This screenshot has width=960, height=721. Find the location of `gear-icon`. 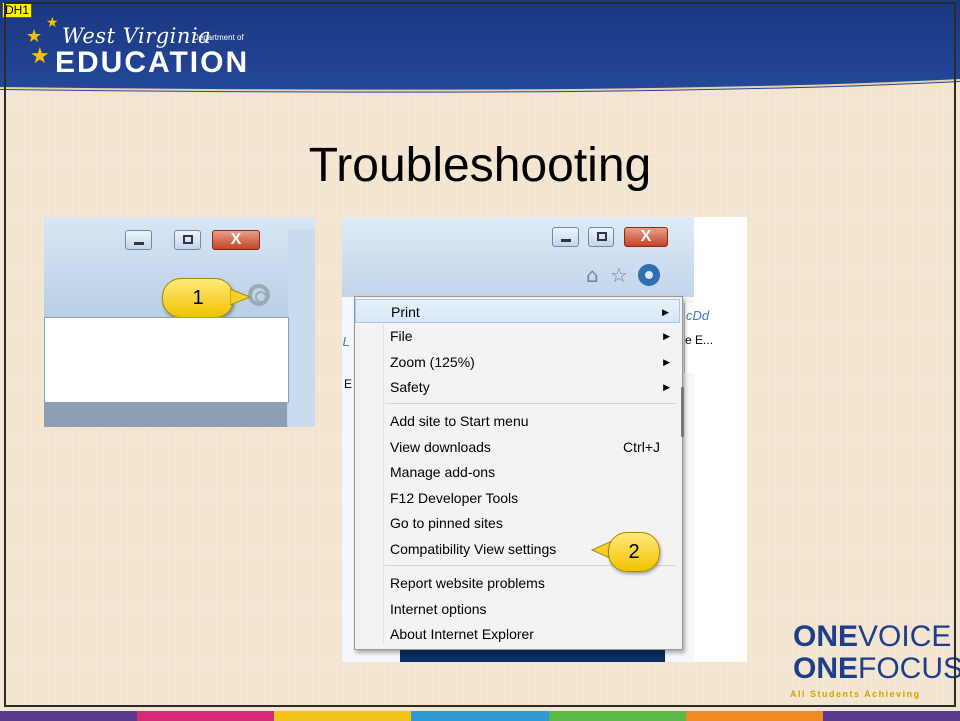

gear-icon is located at coordinates (649, 275).